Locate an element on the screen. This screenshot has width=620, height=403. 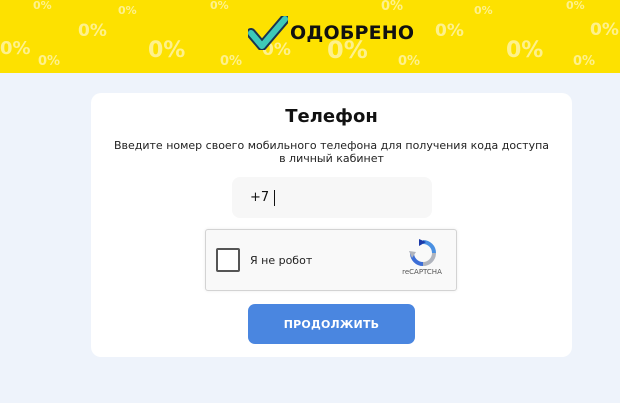
continue-button: ПРОДОЛЖИТЬ is located at coordinates (331, 324).